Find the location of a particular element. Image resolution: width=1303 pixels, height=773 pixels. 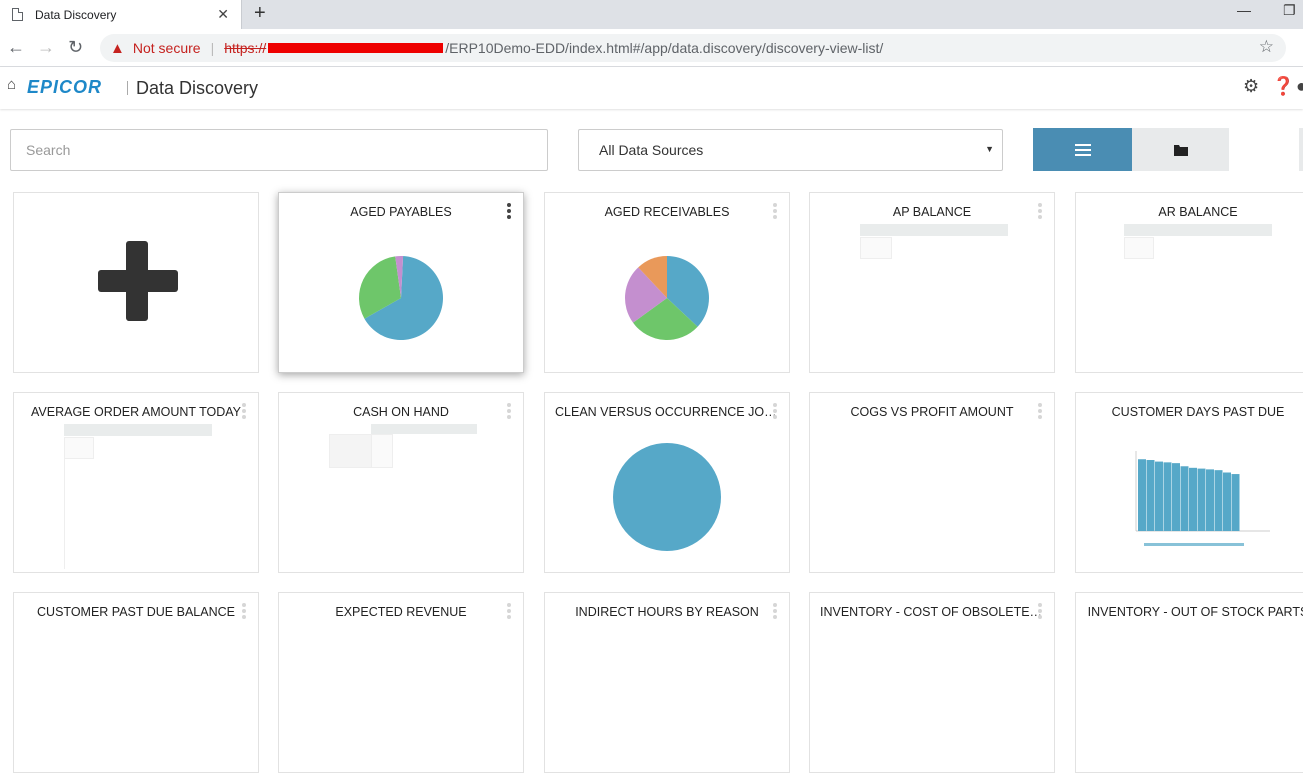

view-card: AVERAGE ORDER AMOUNT TODAY is located at coordinates (136, 482).